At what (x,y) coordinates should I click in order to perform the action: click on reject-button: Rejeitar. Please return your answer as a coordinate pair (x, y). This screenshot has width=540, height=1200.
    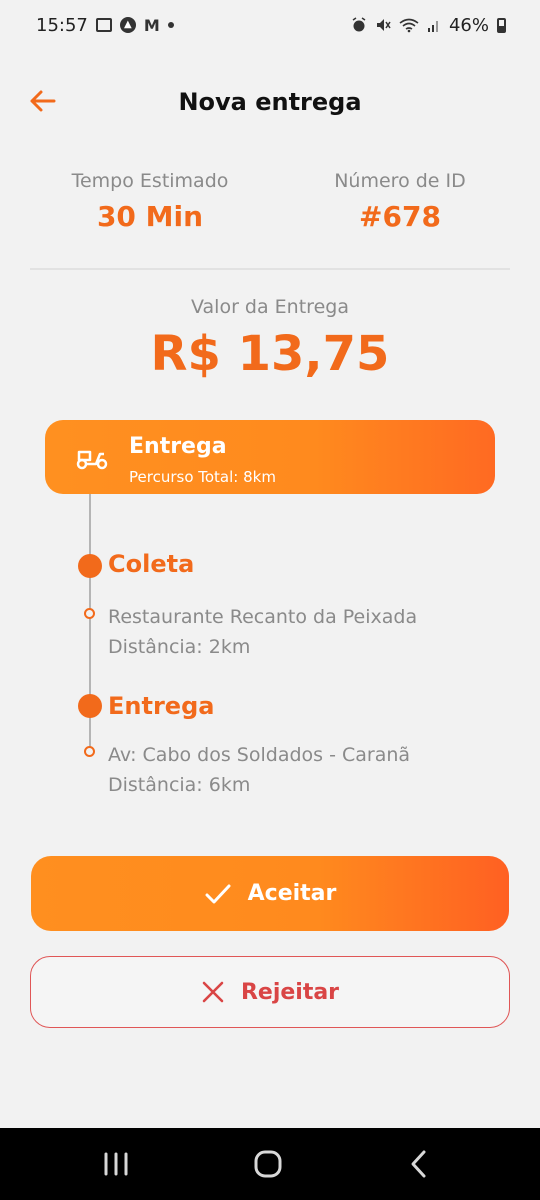
    Looking at the image, I should click on (270, 992).